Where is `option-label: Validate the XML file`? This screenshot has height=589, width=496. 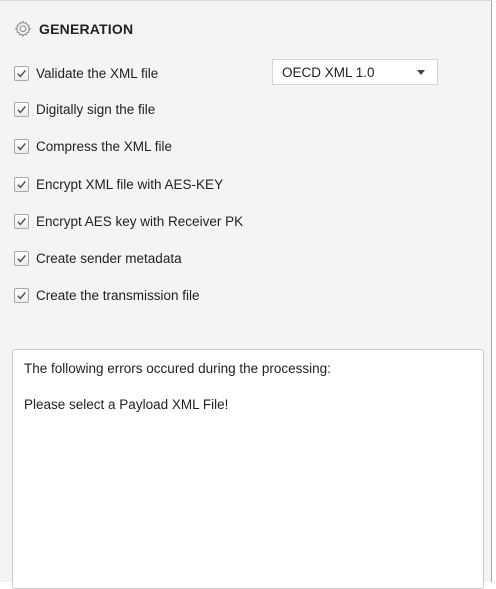
option-label: Validate the XML file is located at coordinates (97, 73).